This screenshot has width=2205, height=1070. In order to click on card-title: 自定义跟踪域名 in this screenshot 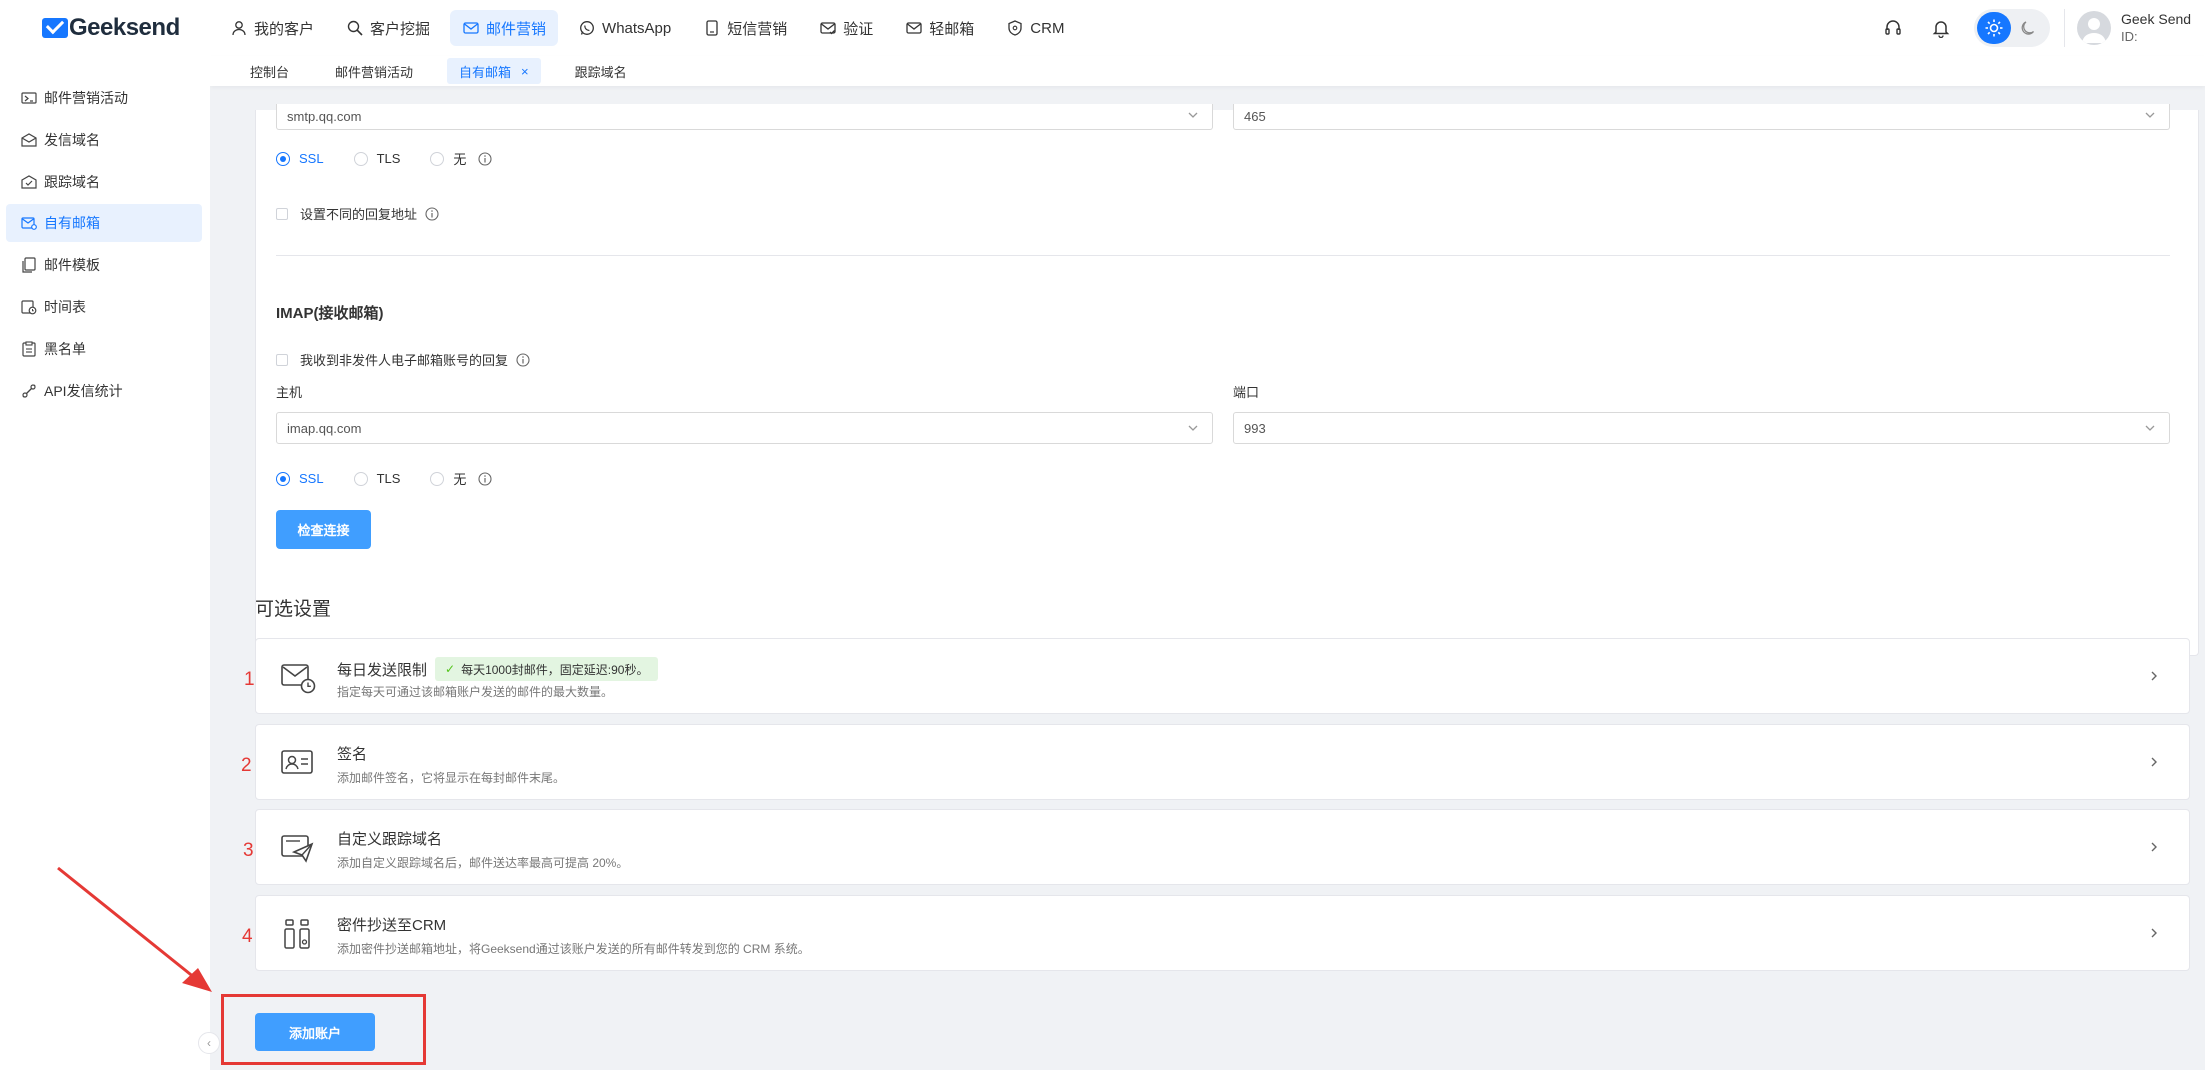, I will do `click(390, 839)`.